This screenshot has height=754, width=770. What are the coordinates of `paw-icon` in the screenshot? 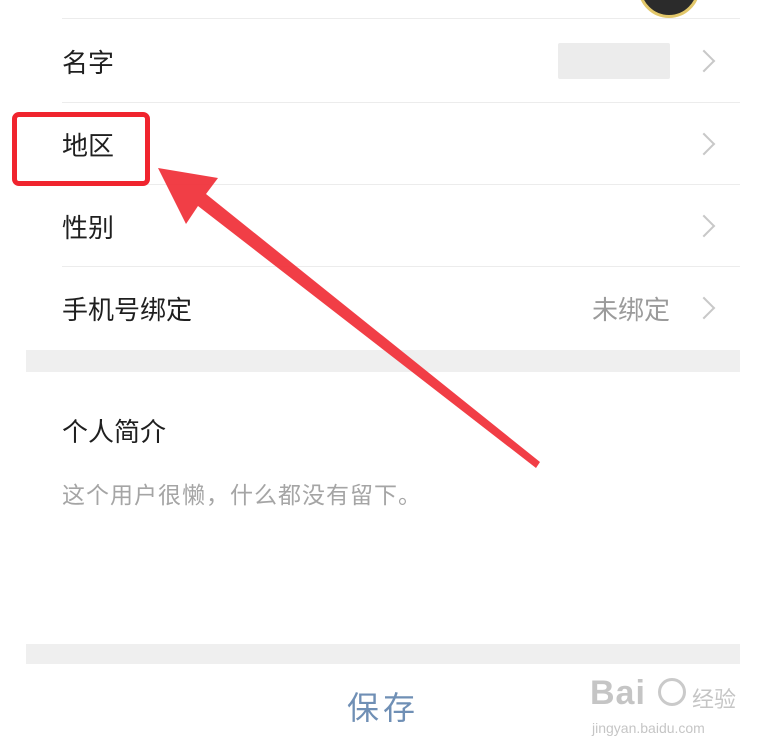 It's located at (672, 692).